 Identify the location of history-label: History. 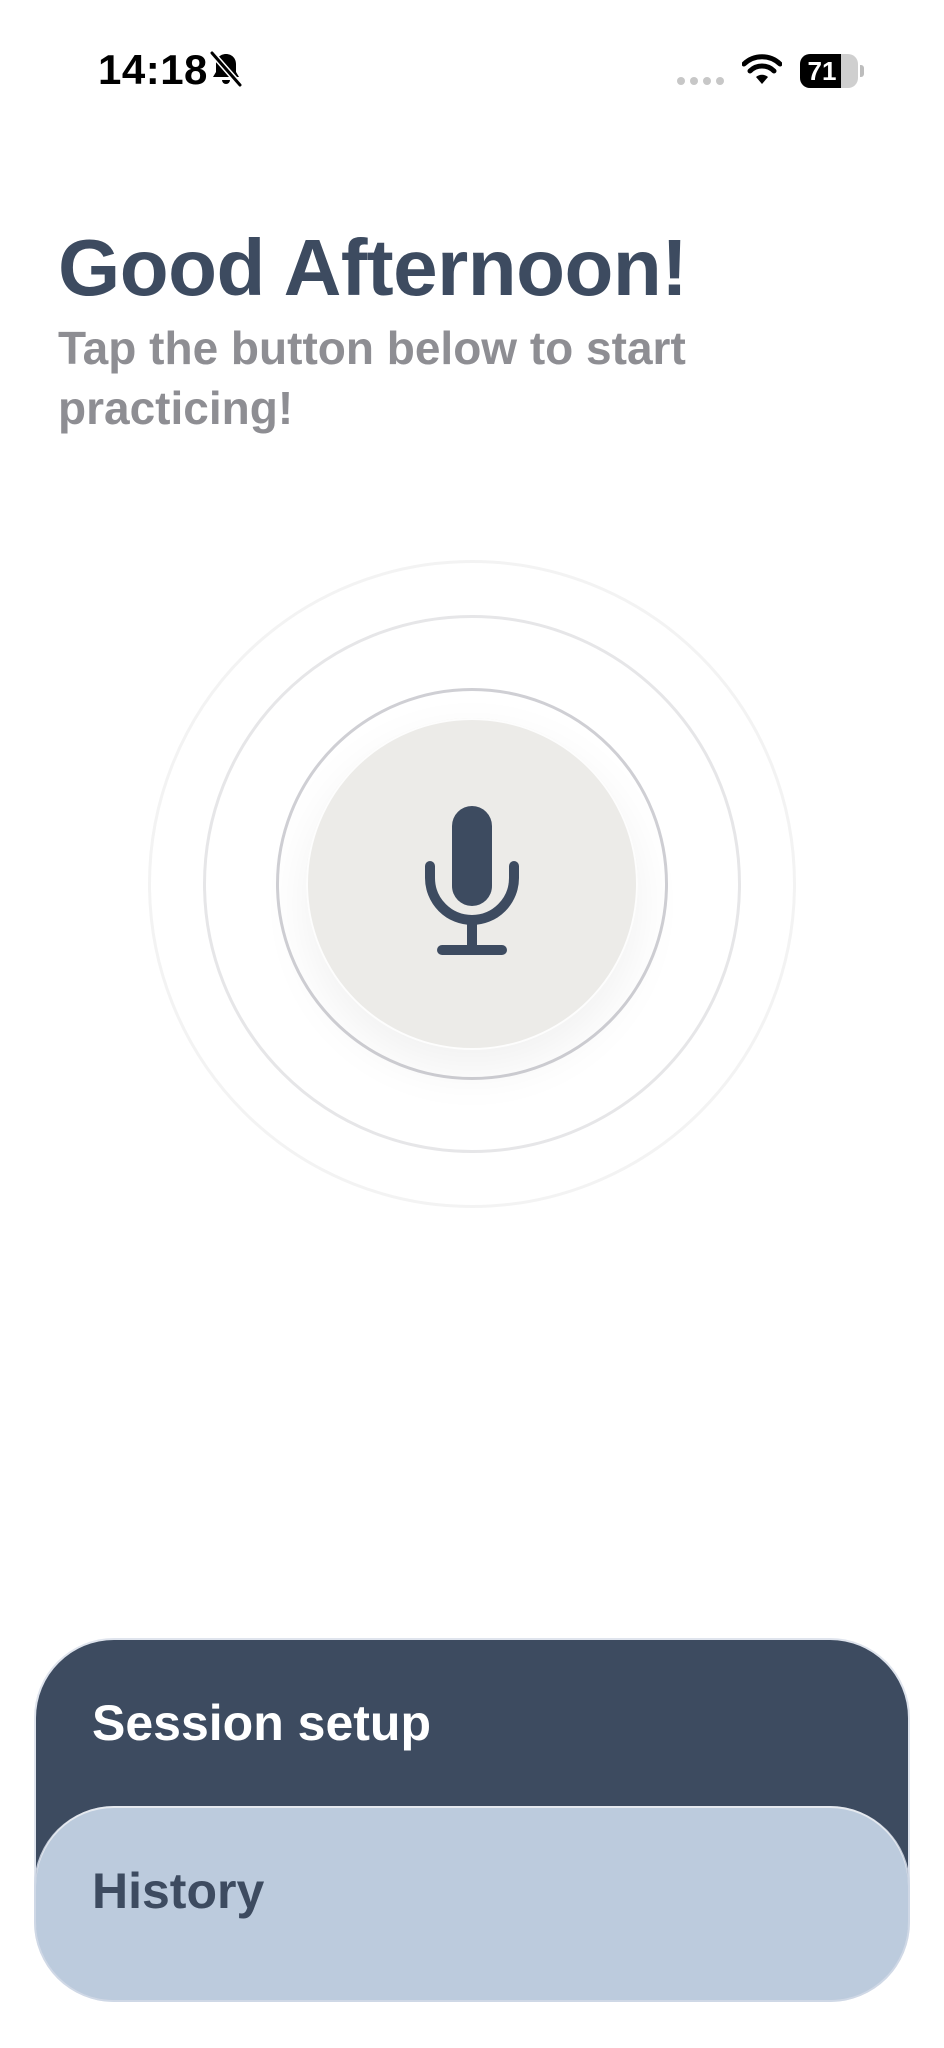
(178, 1891).